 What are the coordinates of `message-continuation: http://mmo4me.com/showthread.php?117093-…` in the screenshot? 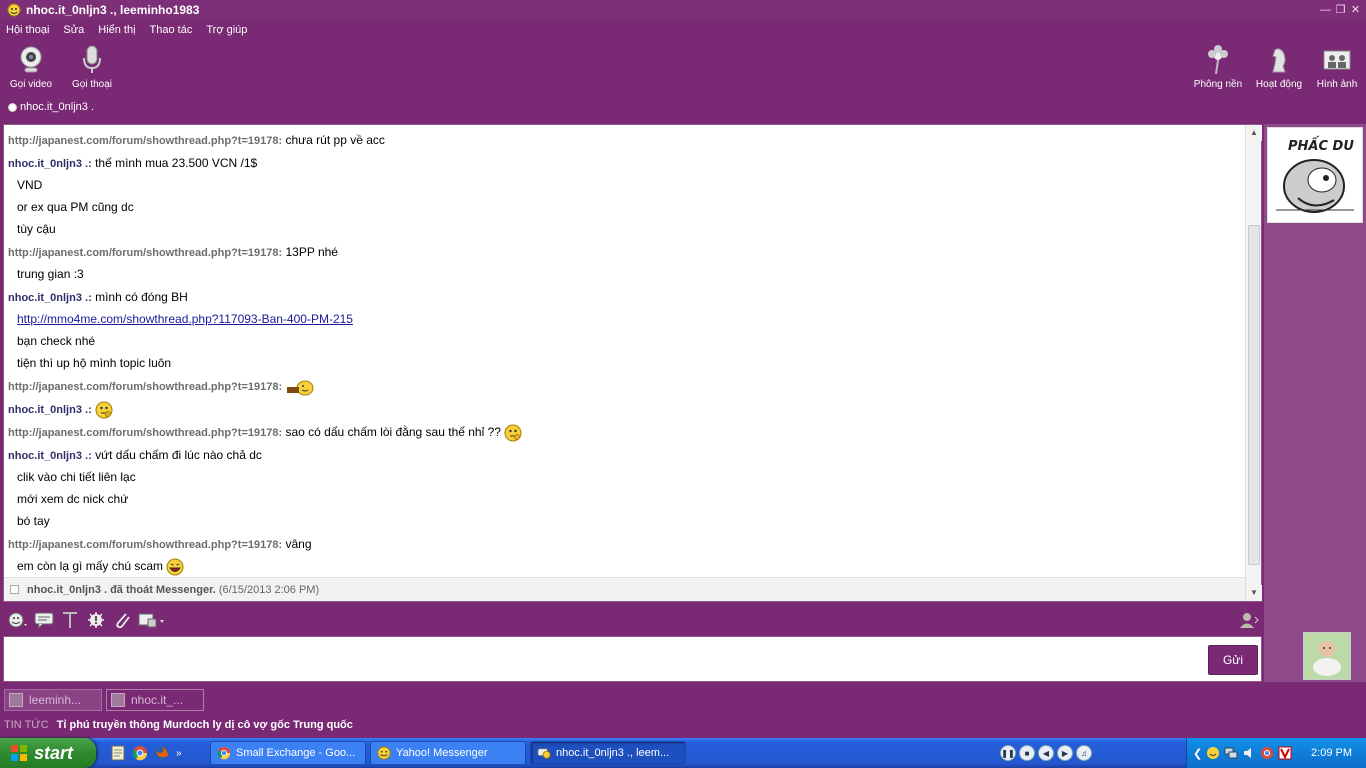 It's located at (625, 320).